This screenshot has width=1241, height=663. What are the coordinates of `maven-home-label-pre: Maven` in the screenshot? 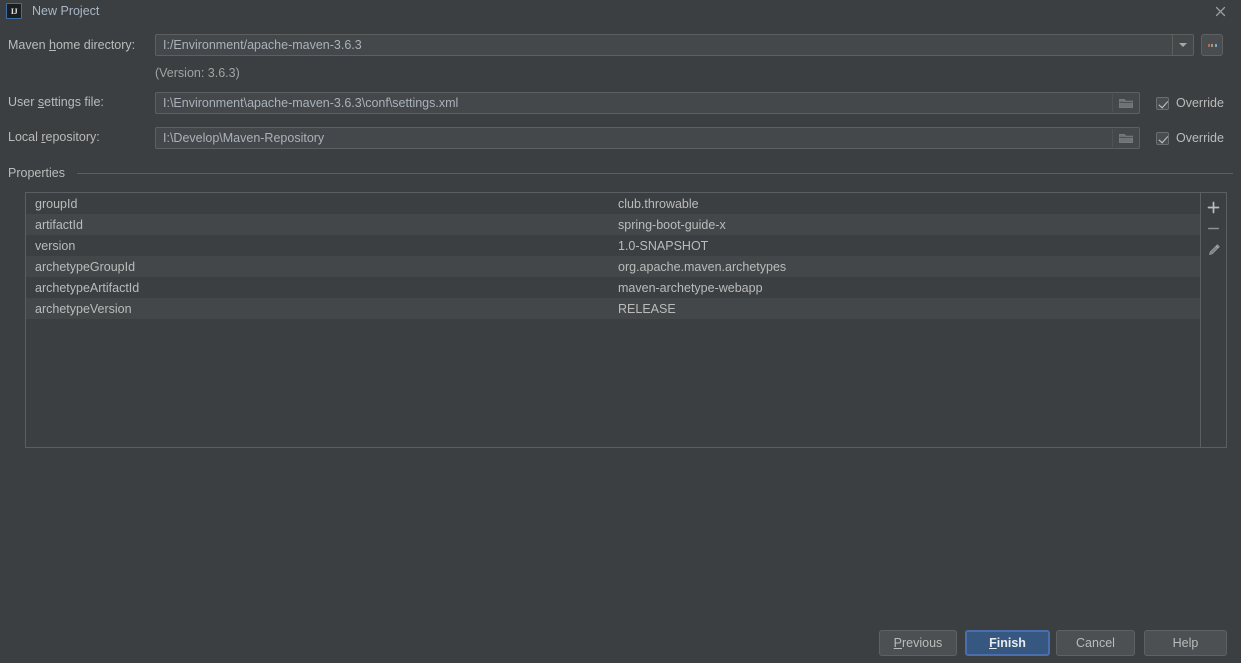 It's located at (28, 45).